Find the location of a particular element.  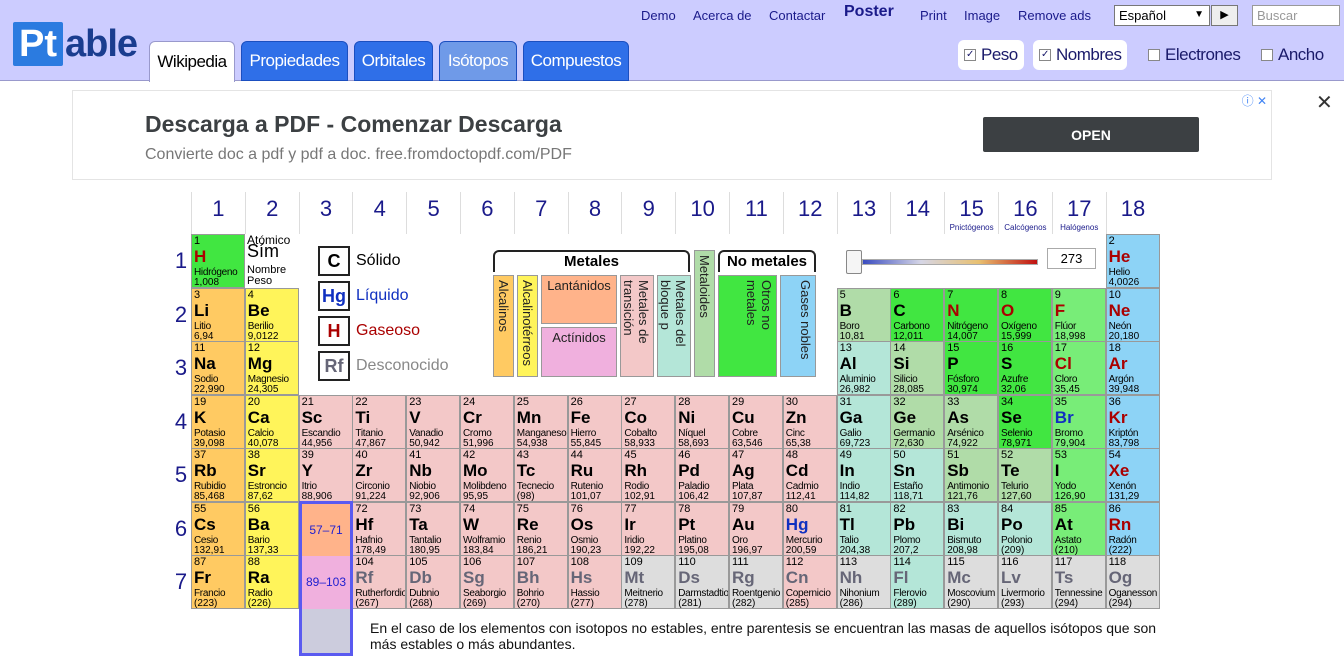

link-poster: Poster is located at coordinates (869, 12).